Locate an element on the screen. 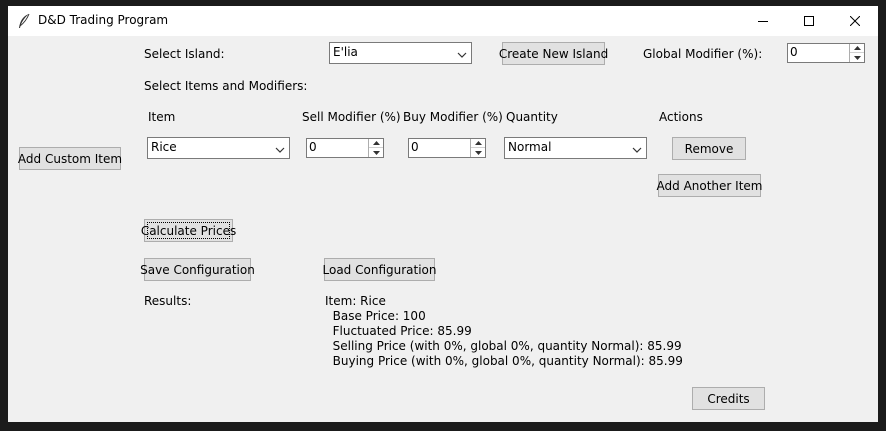  save-configuration-button: Save Configuration is located at coordinates (197, 269).